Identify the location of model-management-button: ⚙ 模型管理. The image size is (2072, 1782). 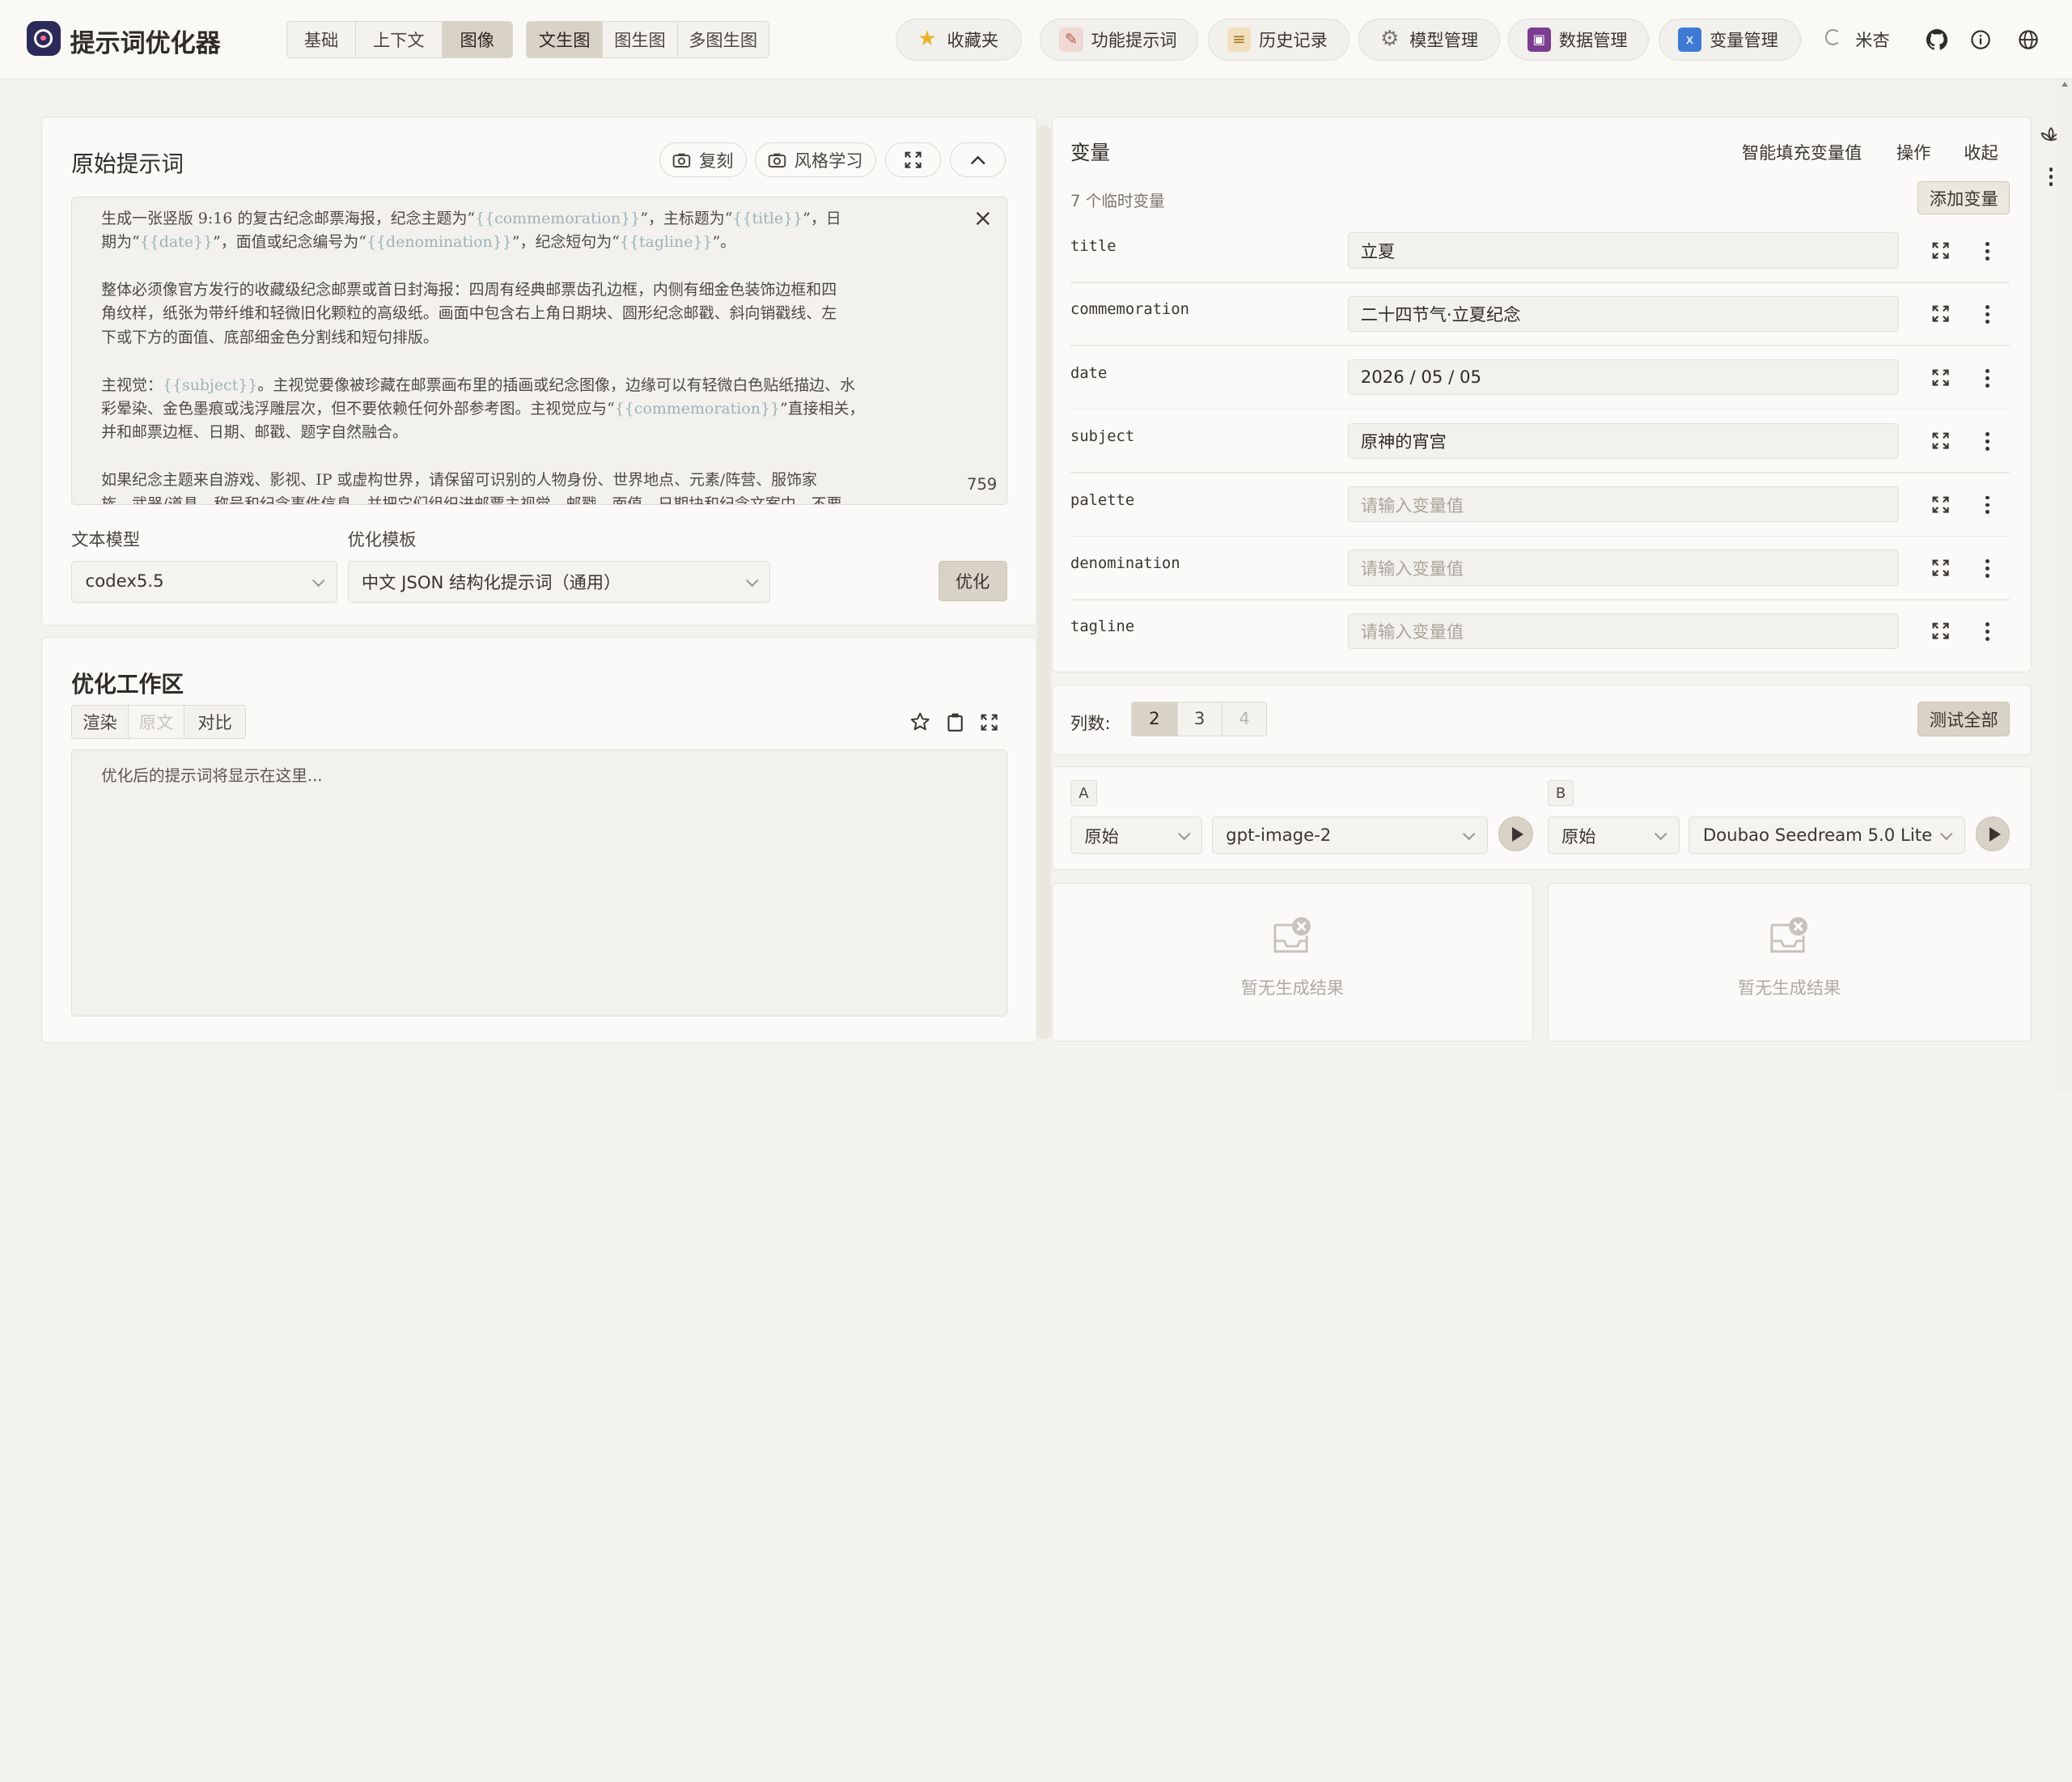
(1429, 40).